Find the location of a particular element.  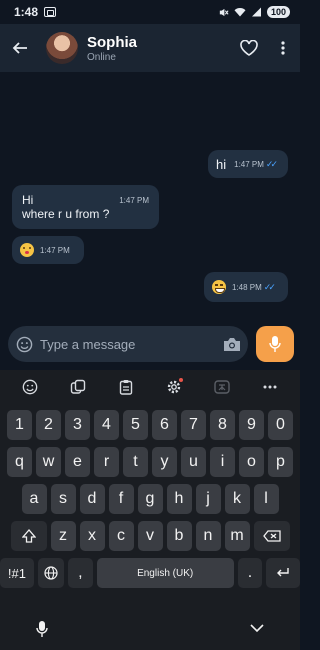

message-time: 1:48 PM is located at coordinates (247, 287).